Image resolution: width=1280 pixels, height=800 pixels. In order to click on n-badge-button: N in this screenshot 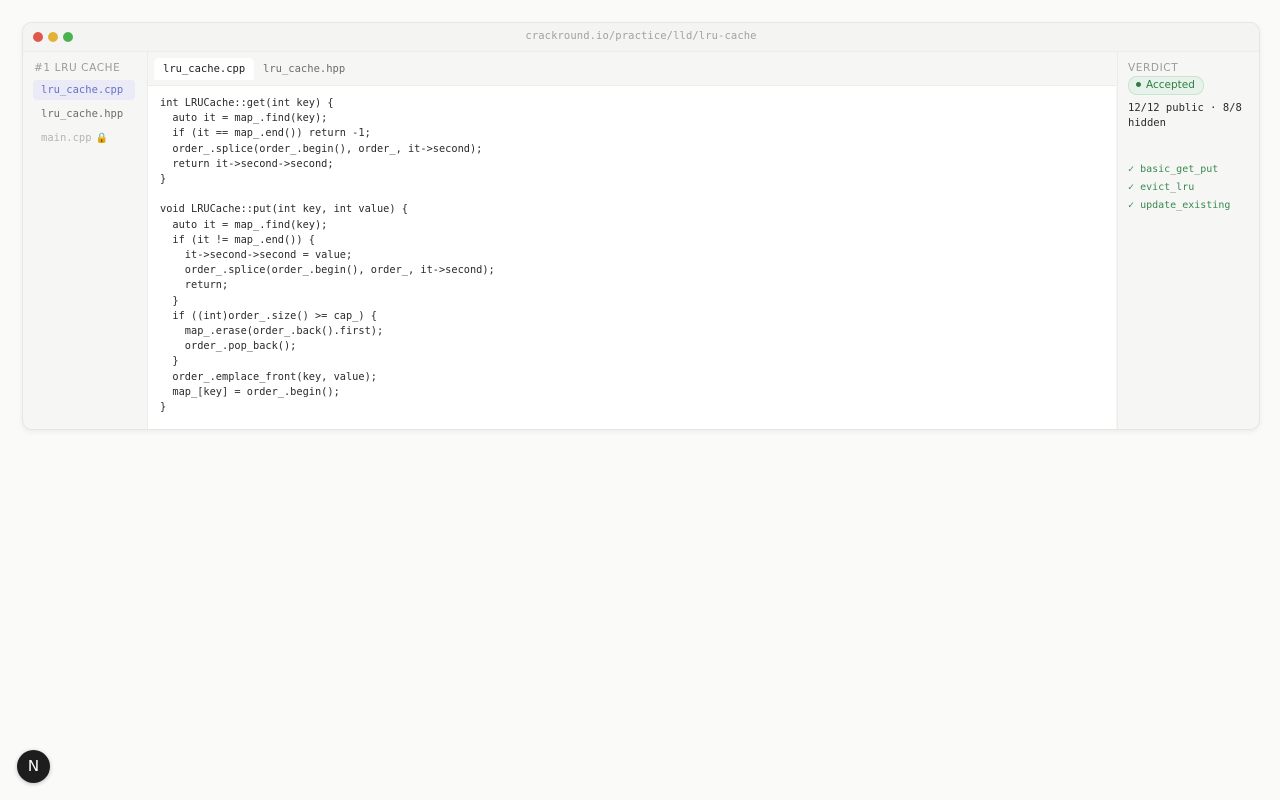, I will do `click(33, 766)`.